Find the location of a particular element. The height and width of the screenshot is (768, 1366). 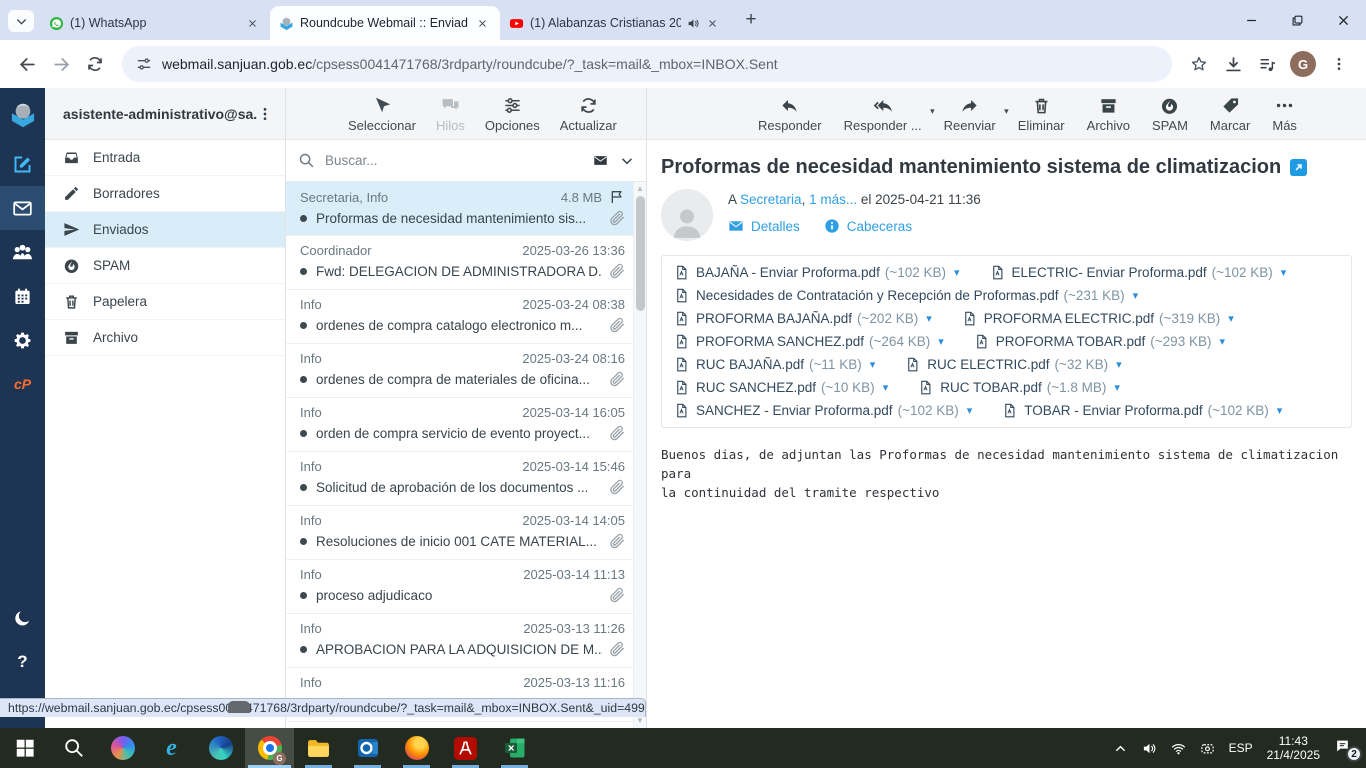

tab-youtube: (1) Alabanzas Cristianas 202 is located at coordinates (615, 23).